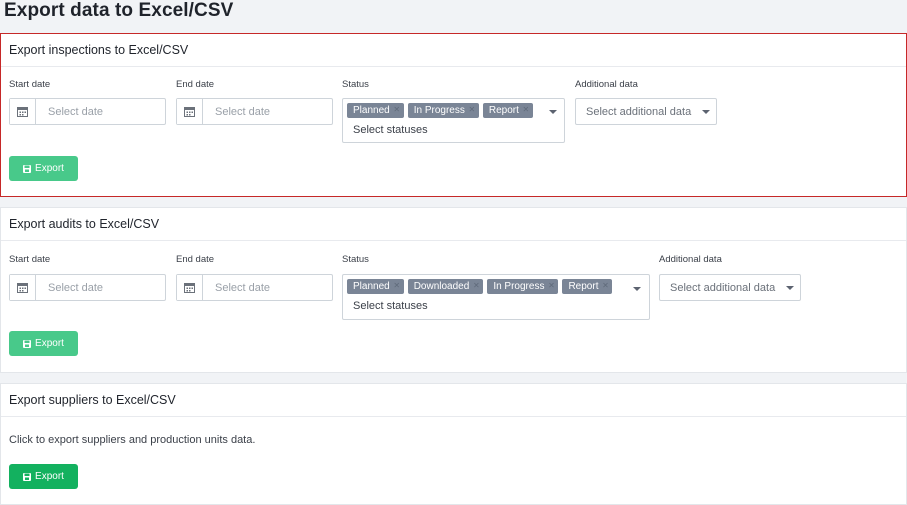 The width and height of the screenshot is (907, 505). Describe the element at coordinates (453, 400) in the screenshot. I see `card-title: Export suppliers to Excel/CSV` at that location.